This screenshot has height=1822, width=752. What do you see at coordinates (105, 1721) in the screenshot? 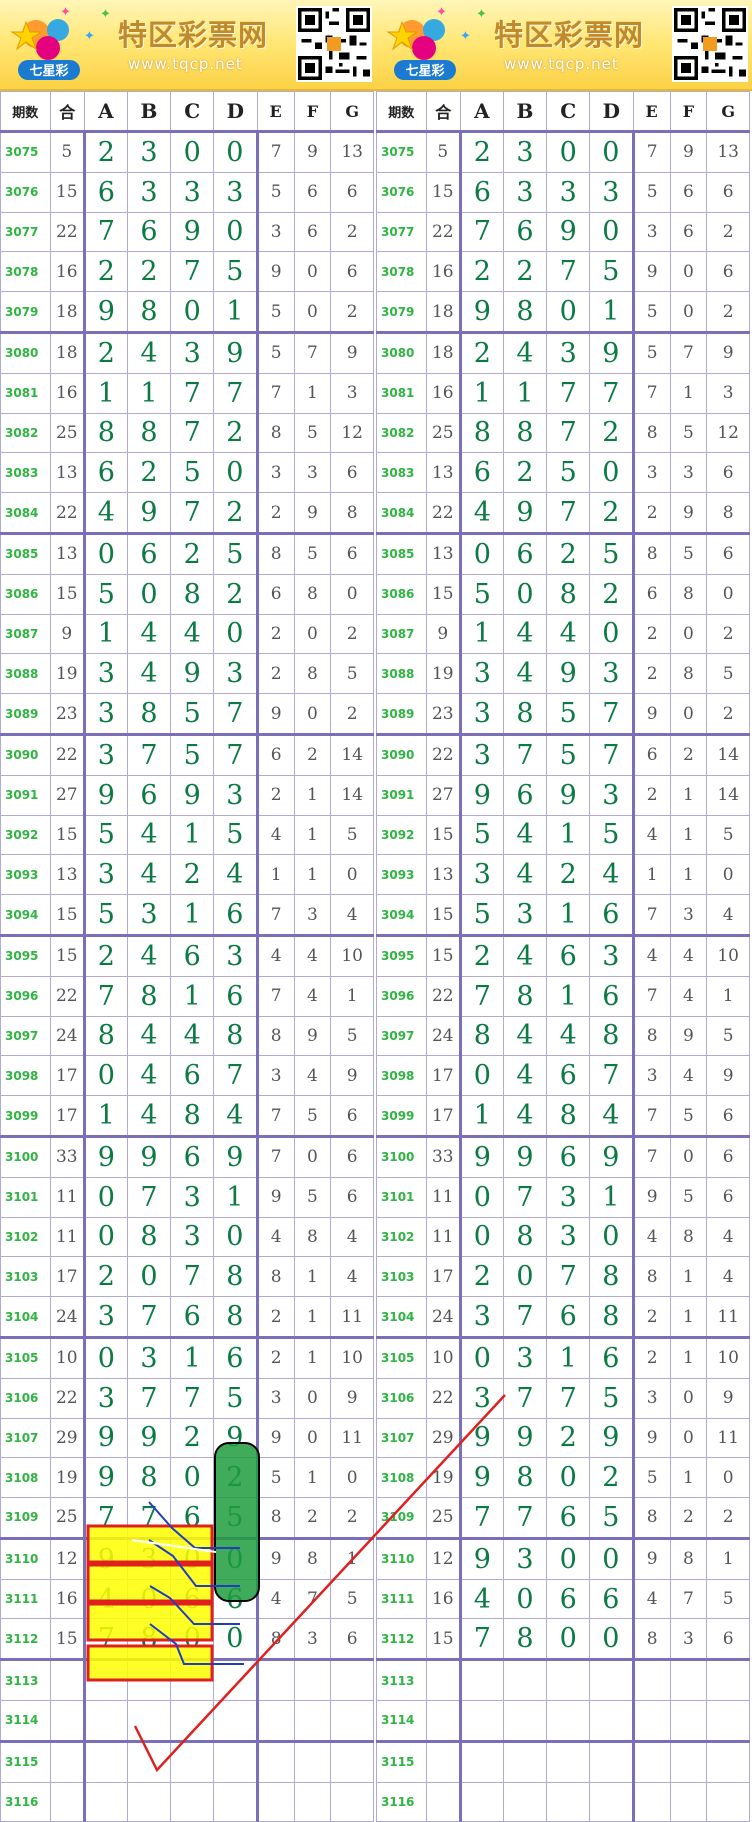
I see `digit-cell-a` at bounding box center [105, 1721].